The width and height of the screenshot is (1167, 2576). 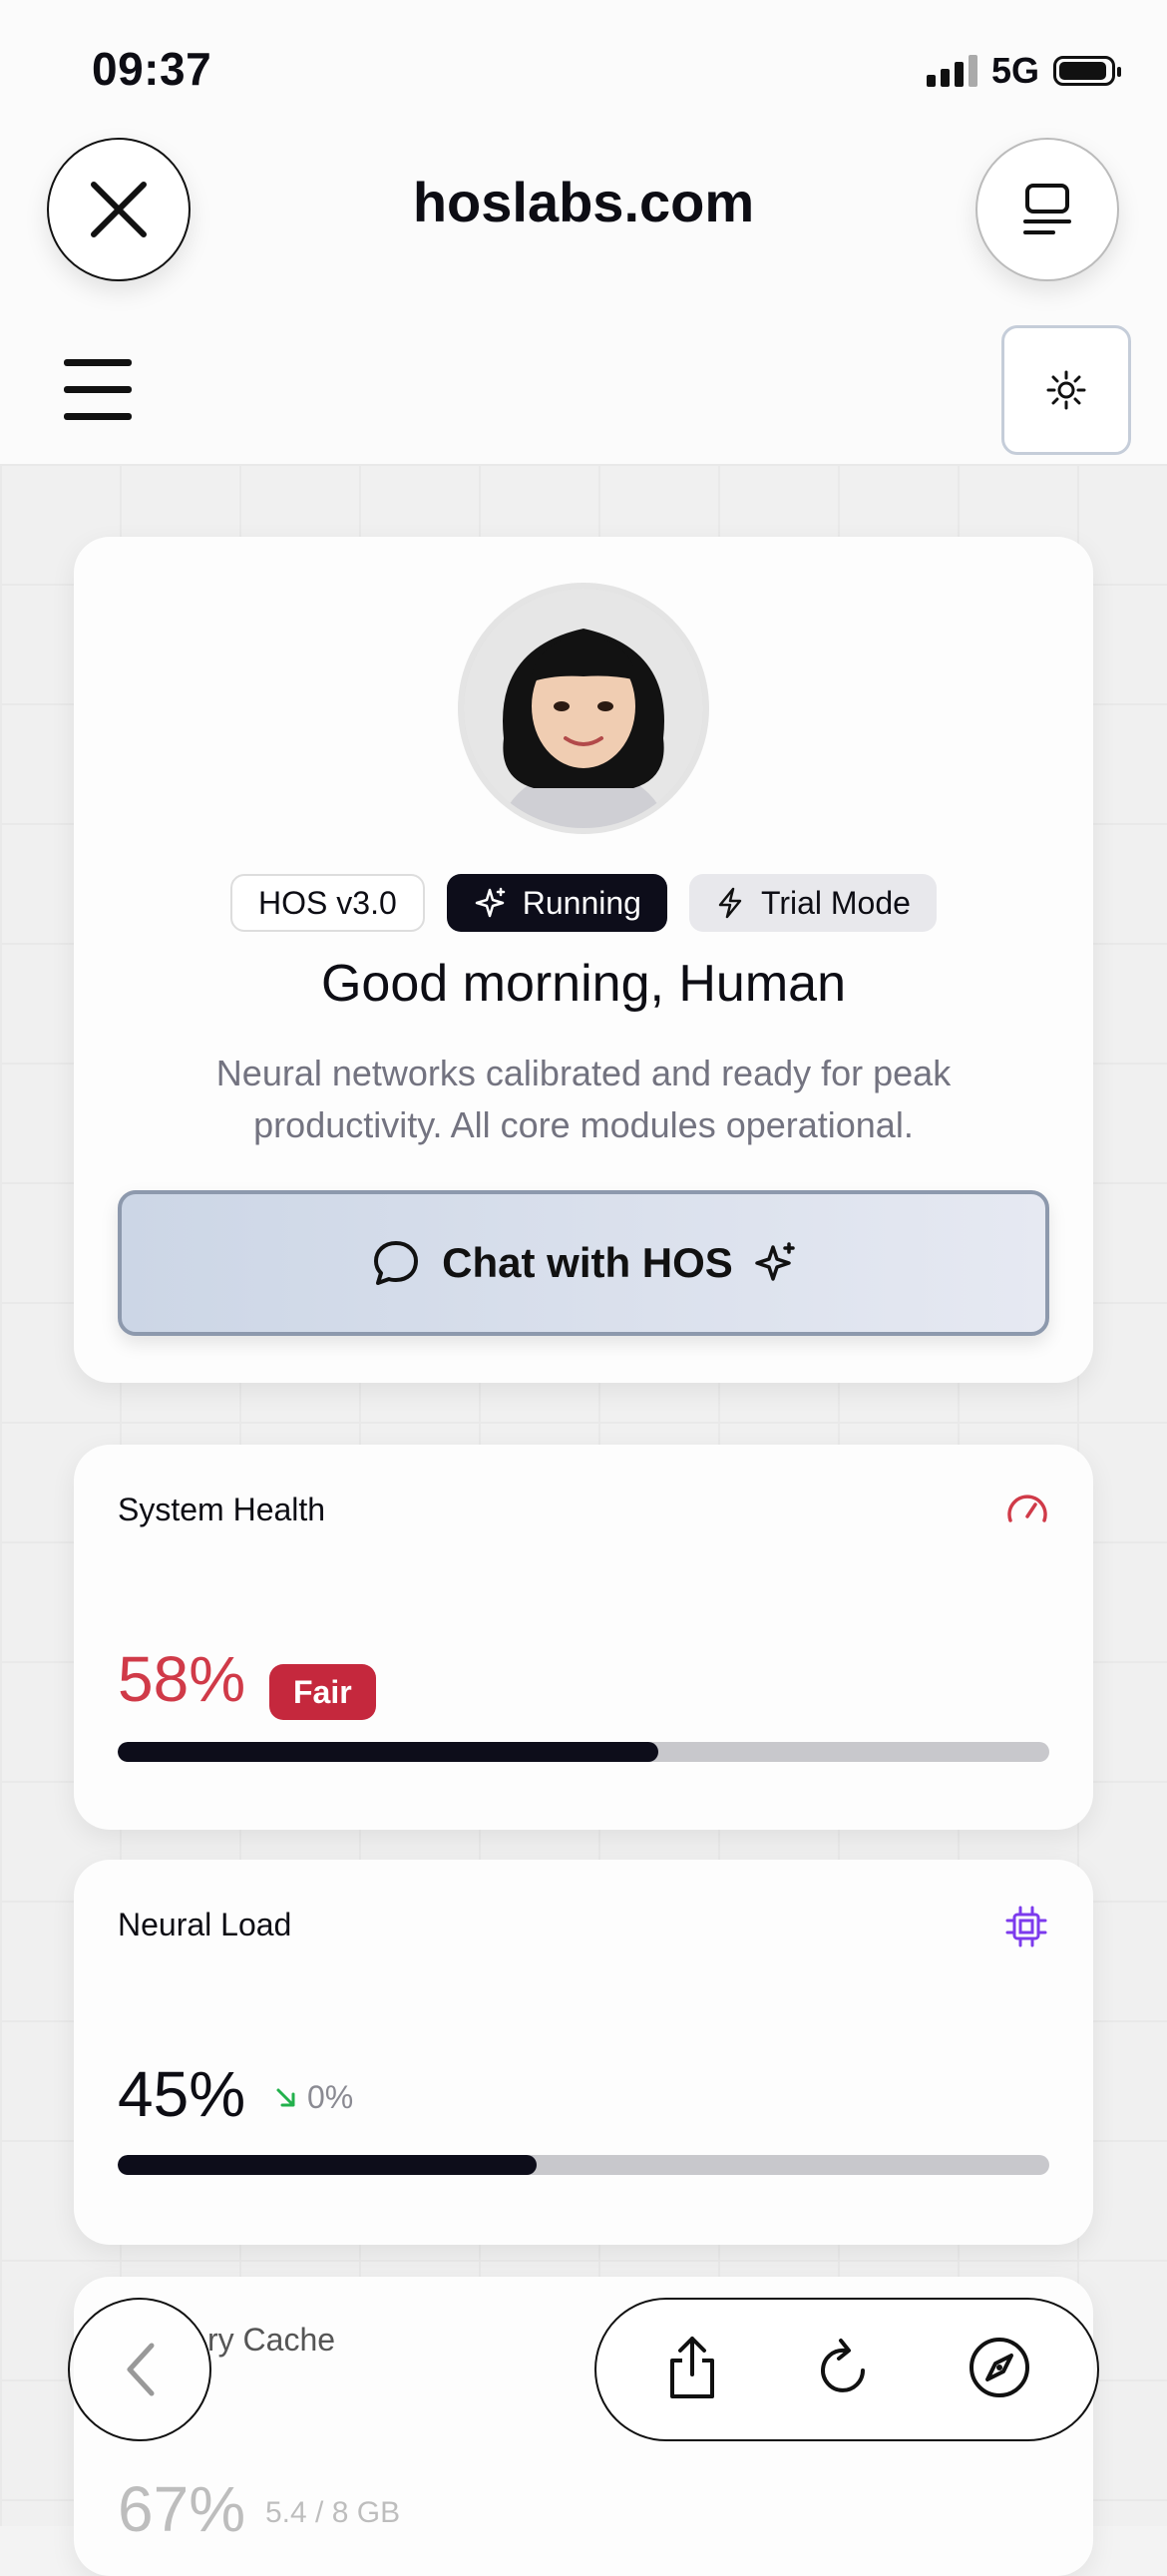 I want to click on avatar-portrait, so click(x=583, y=708).